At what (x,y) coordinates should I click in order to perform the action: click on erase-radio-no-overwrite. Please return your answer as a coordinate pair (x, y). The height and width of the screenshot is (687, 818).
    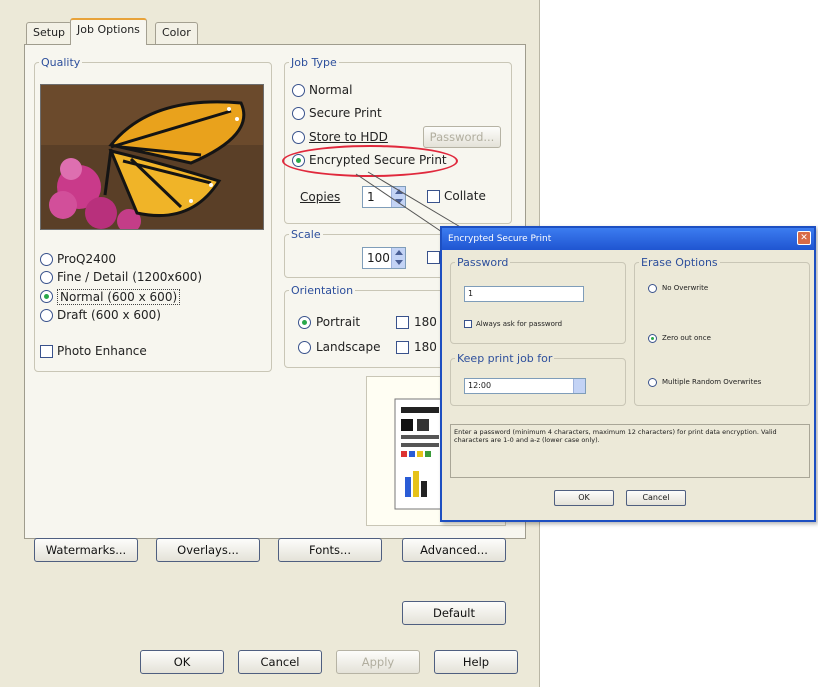
    Looking at the image, I should click on (652, 288).